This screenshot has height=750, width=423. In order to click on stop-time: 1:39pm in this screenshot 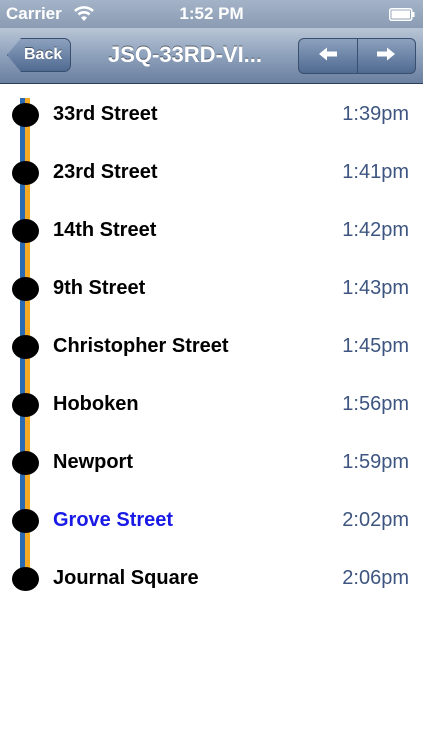, I will do `click(375, 114)`.